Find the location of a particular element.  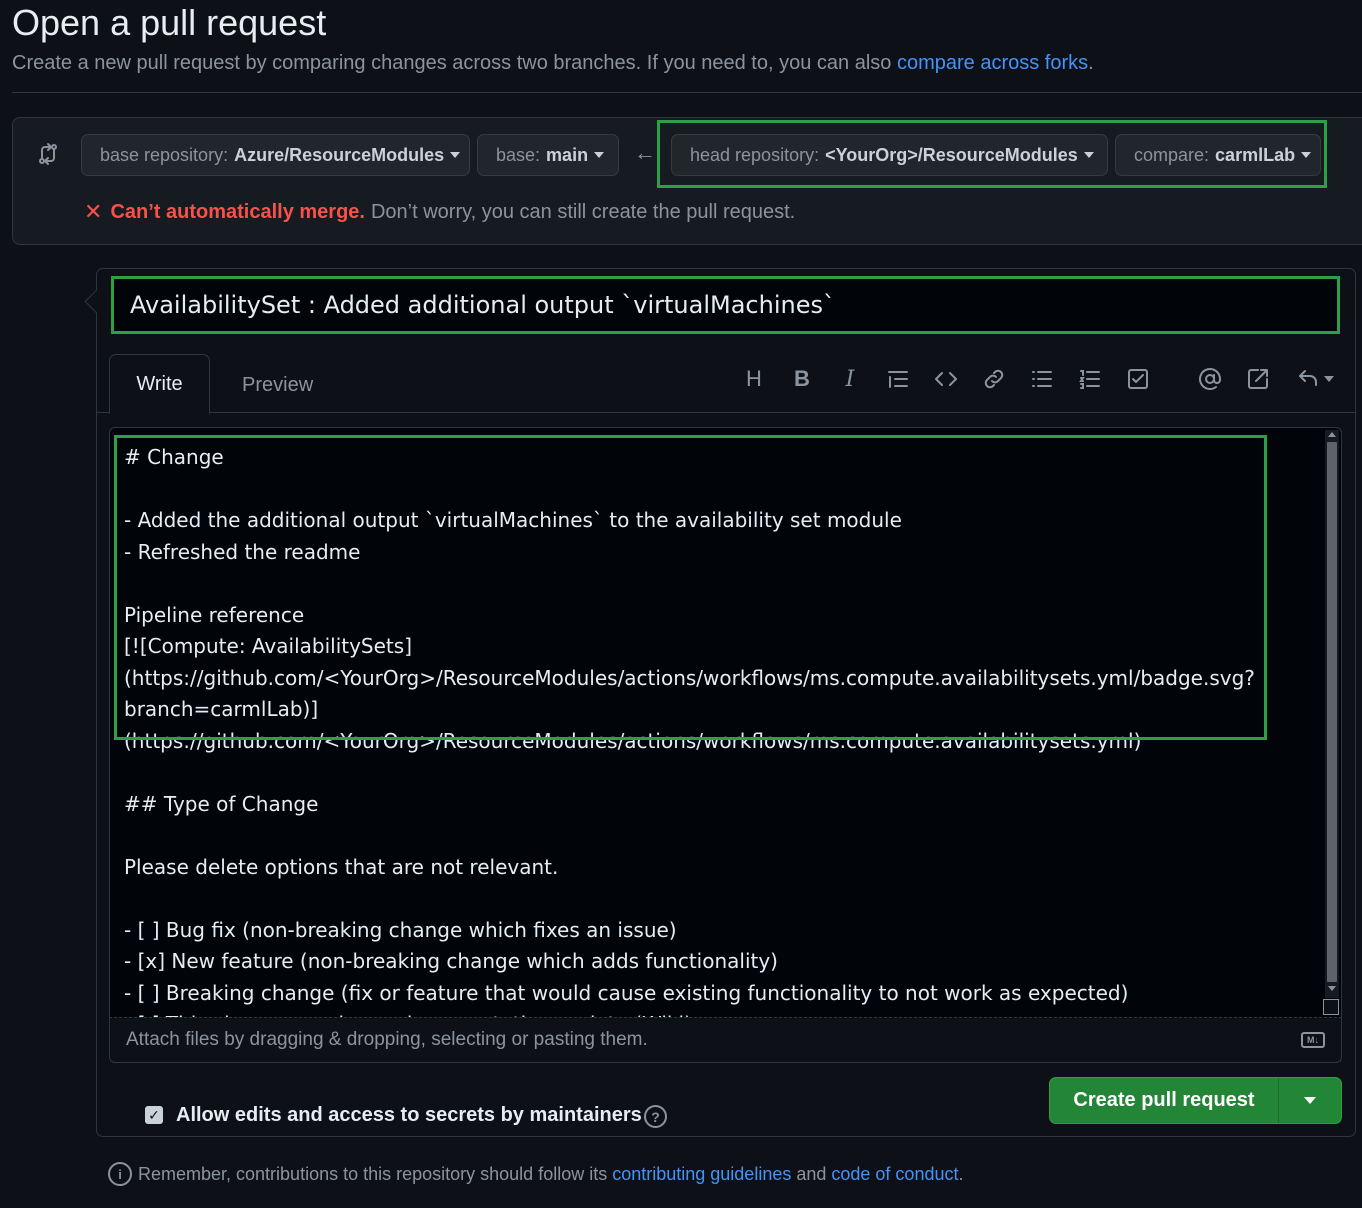

unordered-list-icon is located at coordinates (1042, 379).